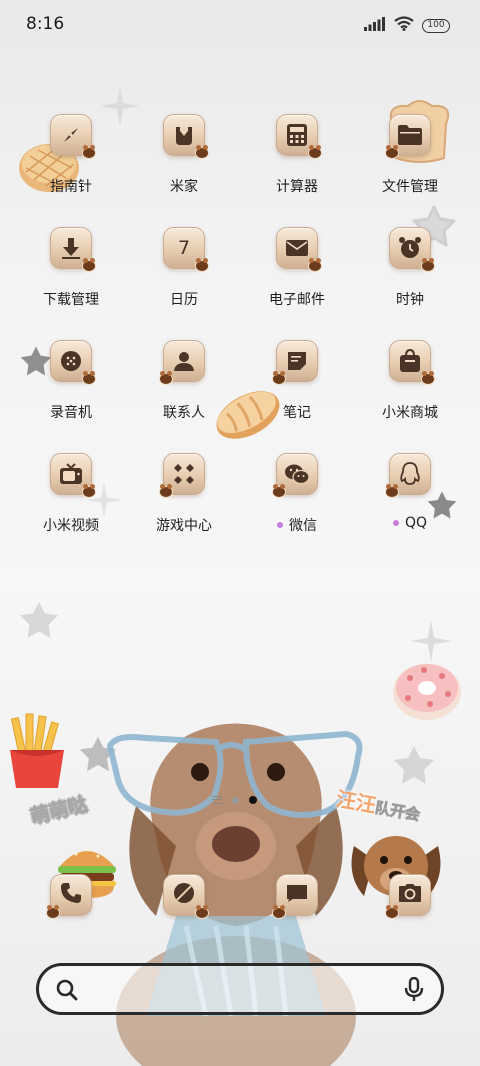  What do you see at coordinates (397, 811) in the screenshot?
I see `sticker-text-rest: 队开会` at bounding box center [397, 811].